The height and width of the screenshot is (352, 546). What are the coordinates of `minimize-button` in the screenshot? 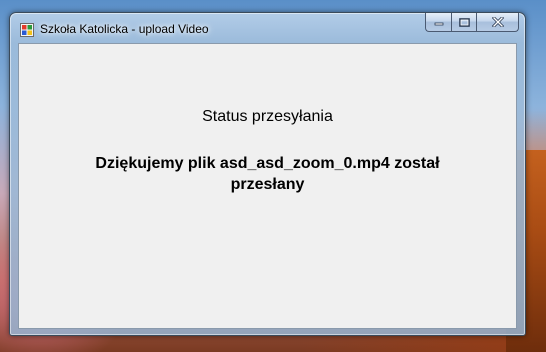 It's located at (438, 22).